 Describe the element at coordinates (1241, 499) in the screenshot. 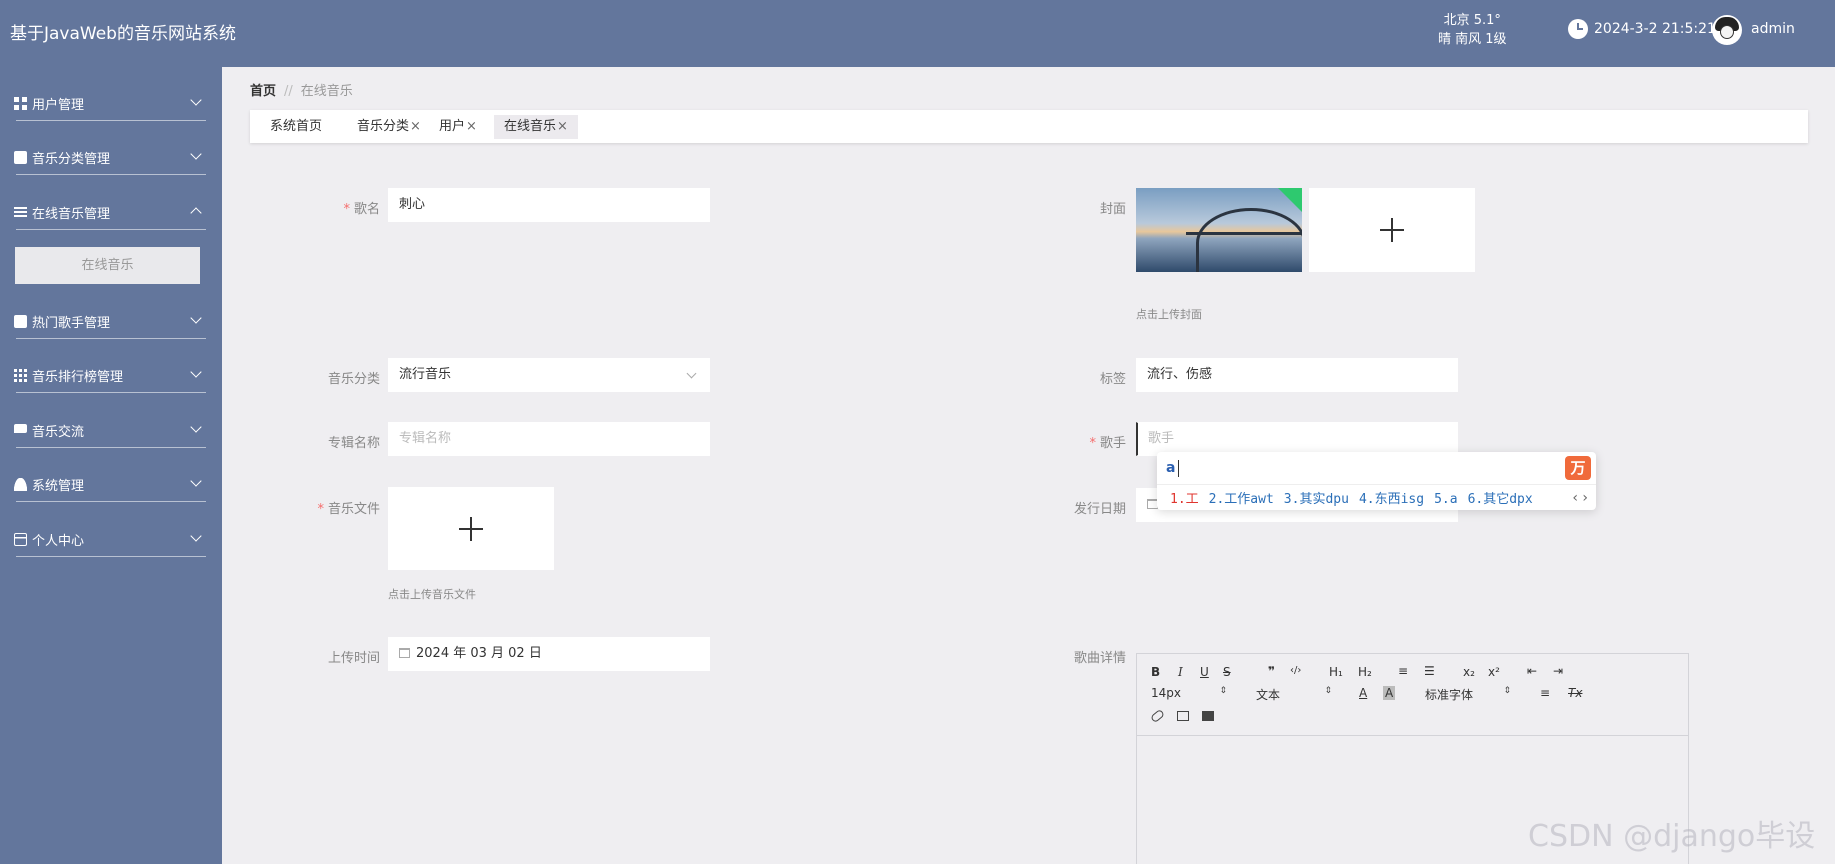

I see `ime-candidate: 2.工作awt` at that location.